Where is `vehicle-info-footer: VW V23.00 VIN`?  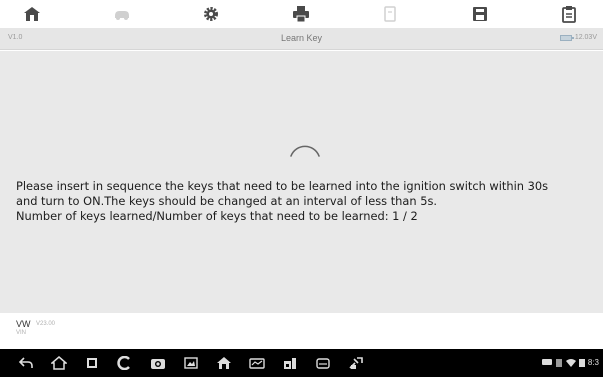 vehicle-info-footer: VW V23.00 VIN is located at coordinates (301, 331).